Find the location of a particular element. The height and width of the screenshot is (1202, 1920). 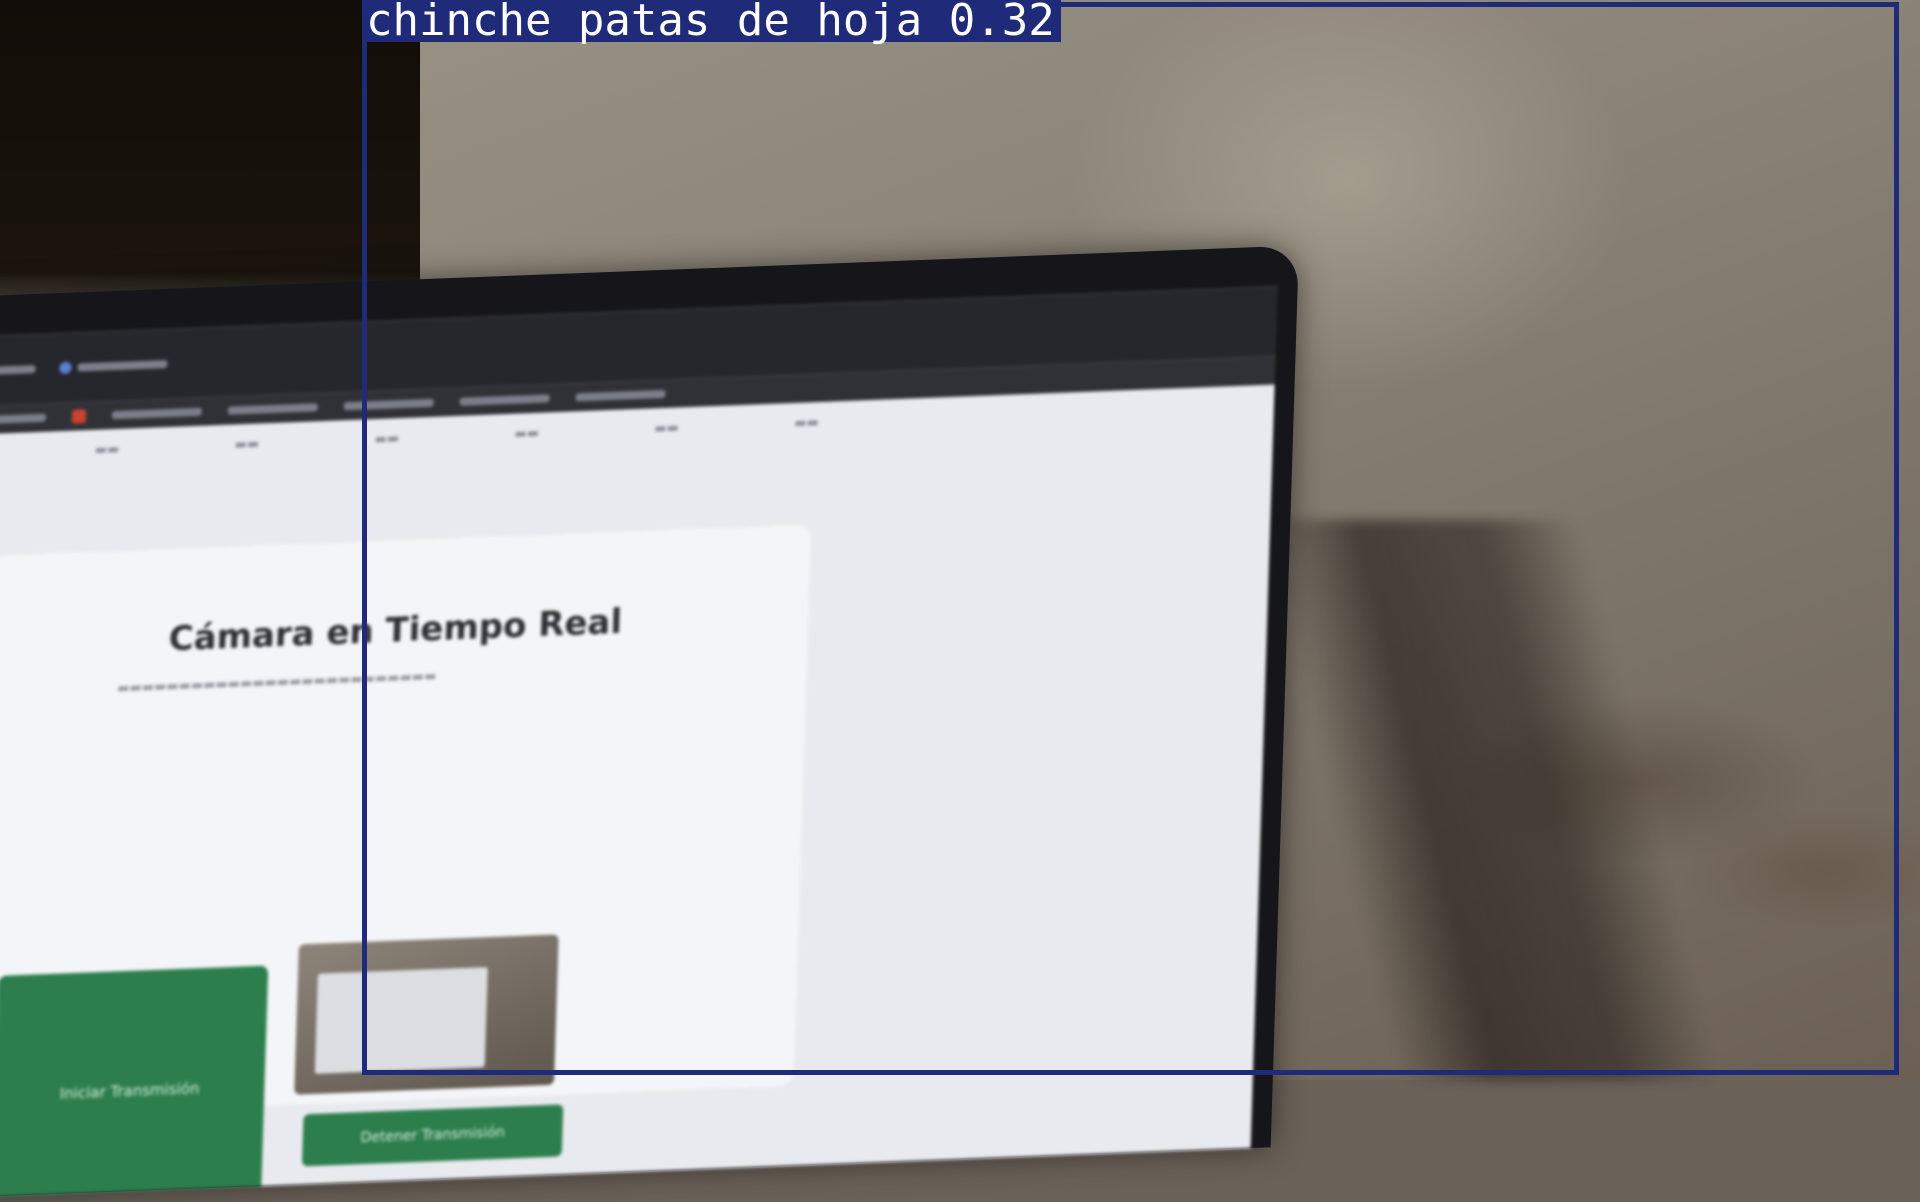

stop-stream-button: Detener Transmisión is located at coordinates (432, 1135).